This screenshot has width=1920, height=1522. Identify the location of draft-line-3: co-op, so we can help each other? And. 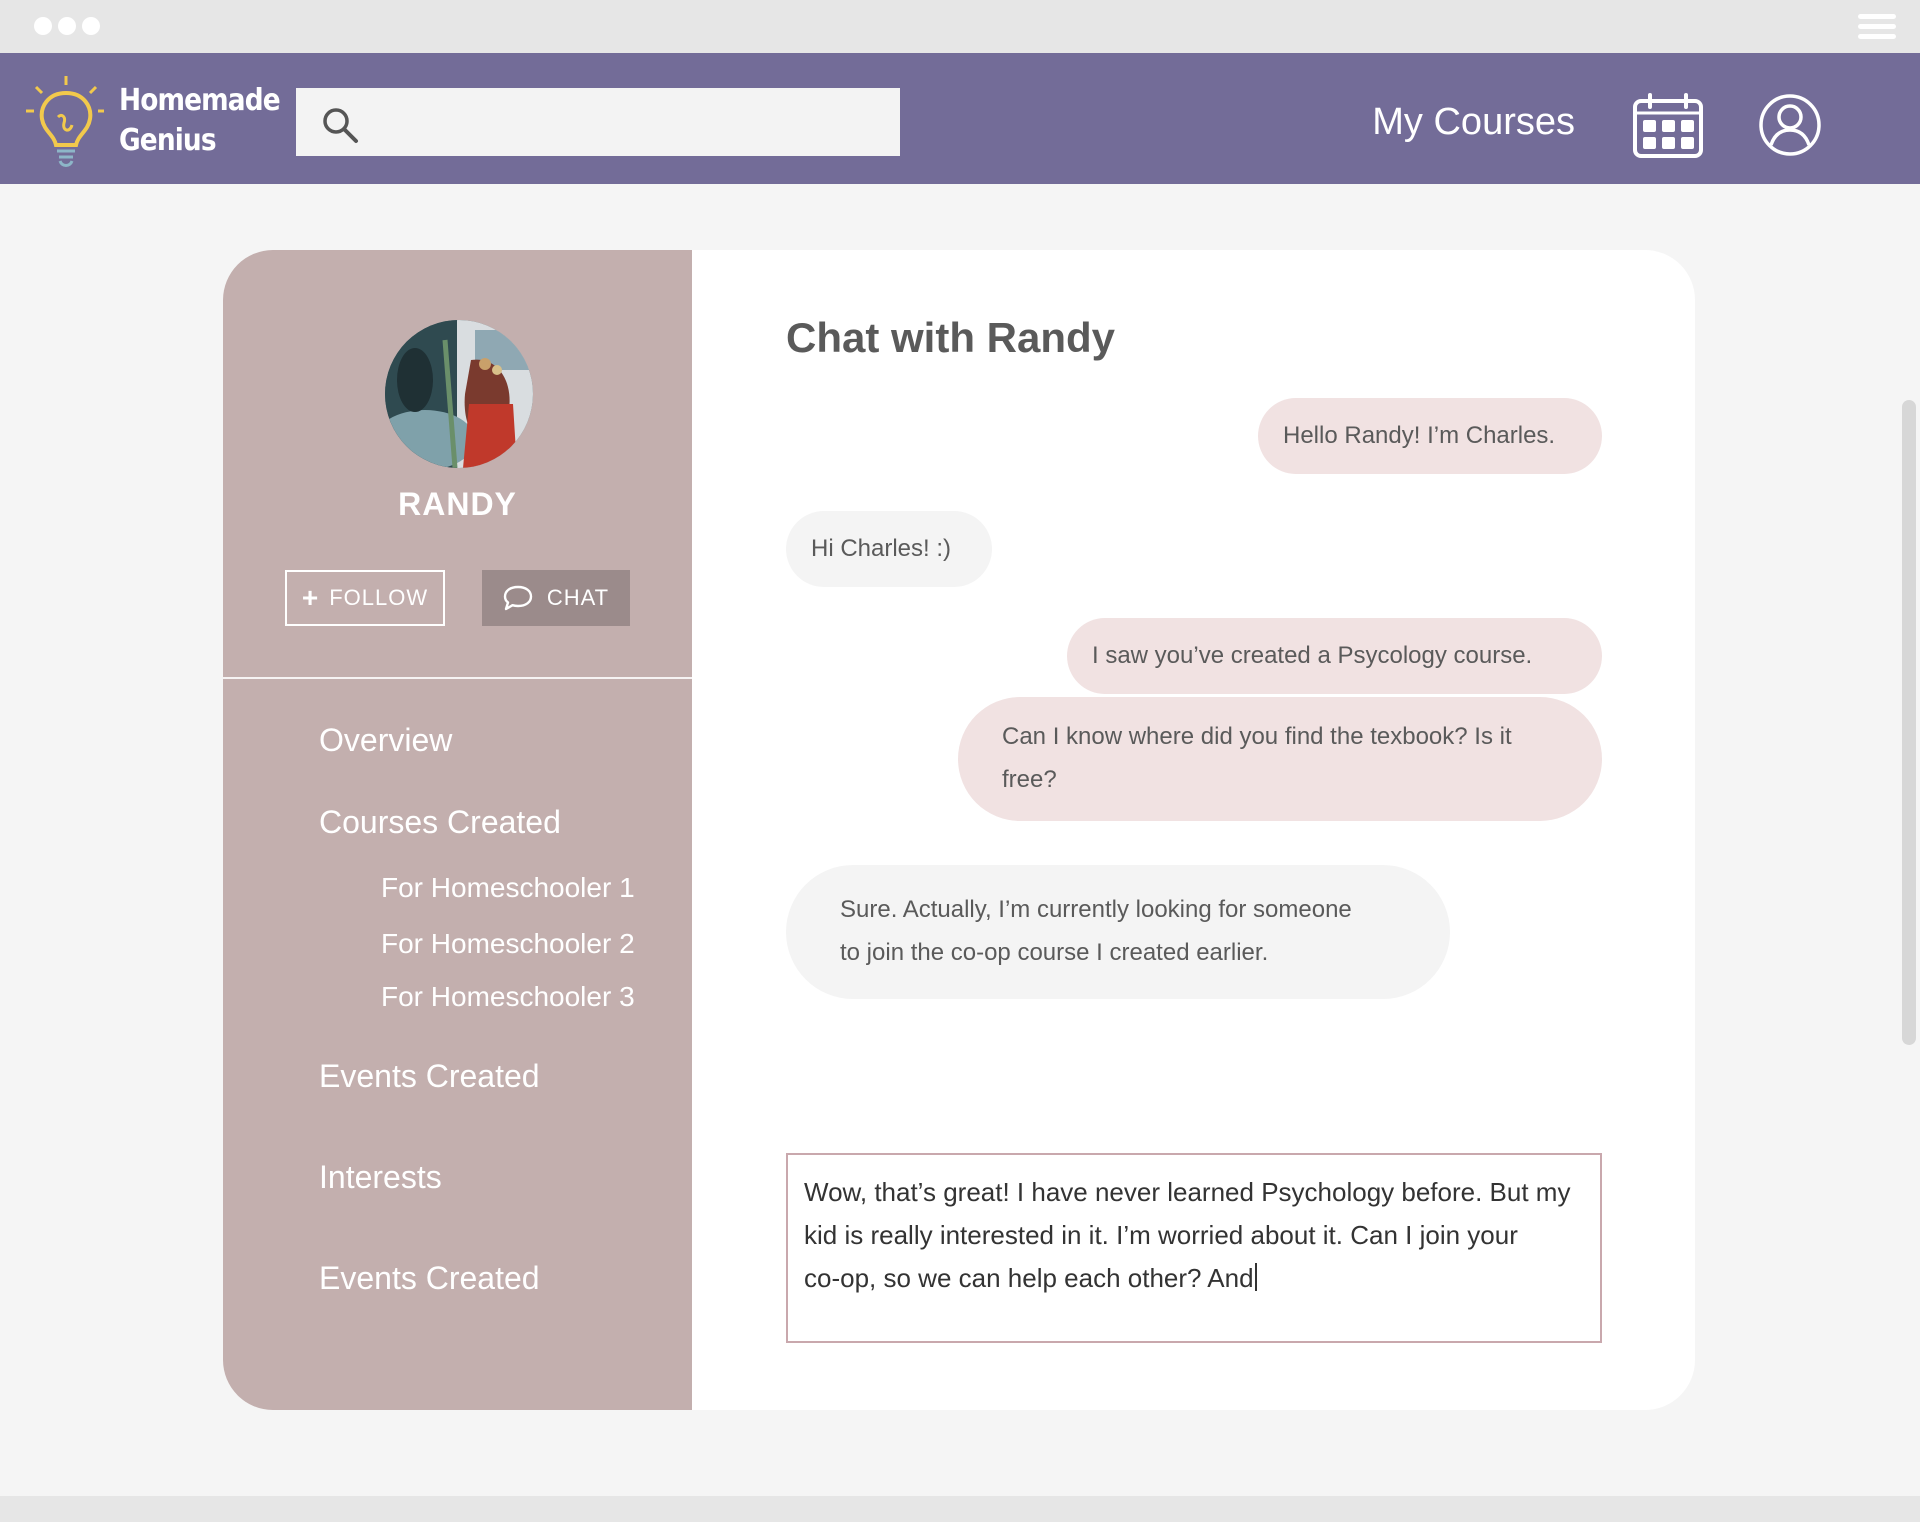
(1194, 1278).